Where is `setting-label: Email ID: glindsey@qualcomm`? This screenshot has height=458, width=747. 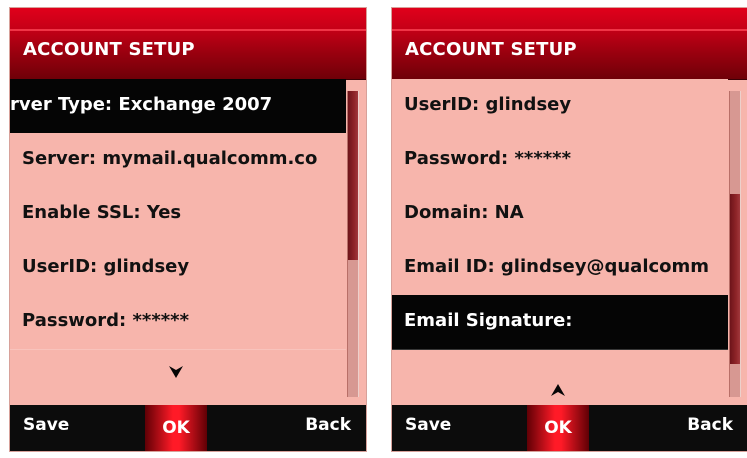
setting-label: Email ID: glindsey@qualcomm is located at coordinates (557, 266).